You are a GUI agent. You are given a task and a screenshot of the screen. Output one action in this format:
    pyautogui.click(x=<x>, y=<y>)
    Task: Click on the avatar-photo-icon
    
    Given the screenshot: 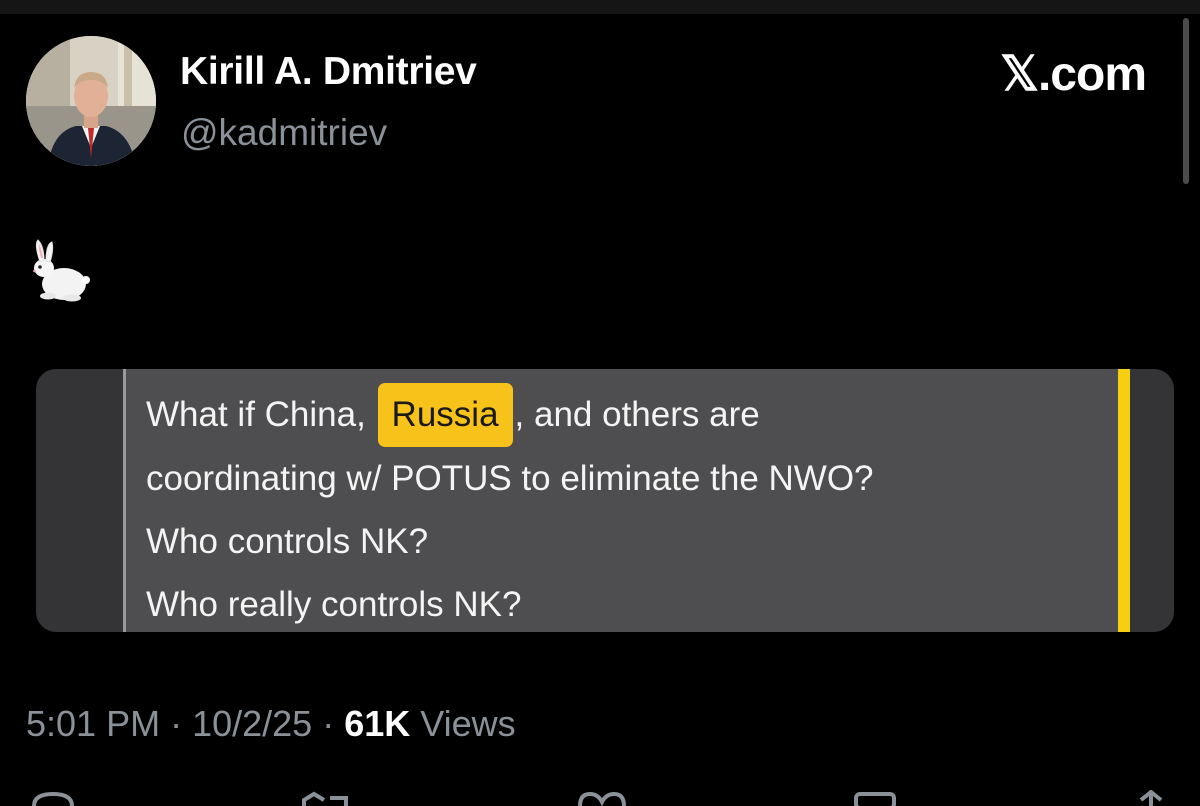 What is the action you would take?
    pyautogui.click(x=91, y=101)
    